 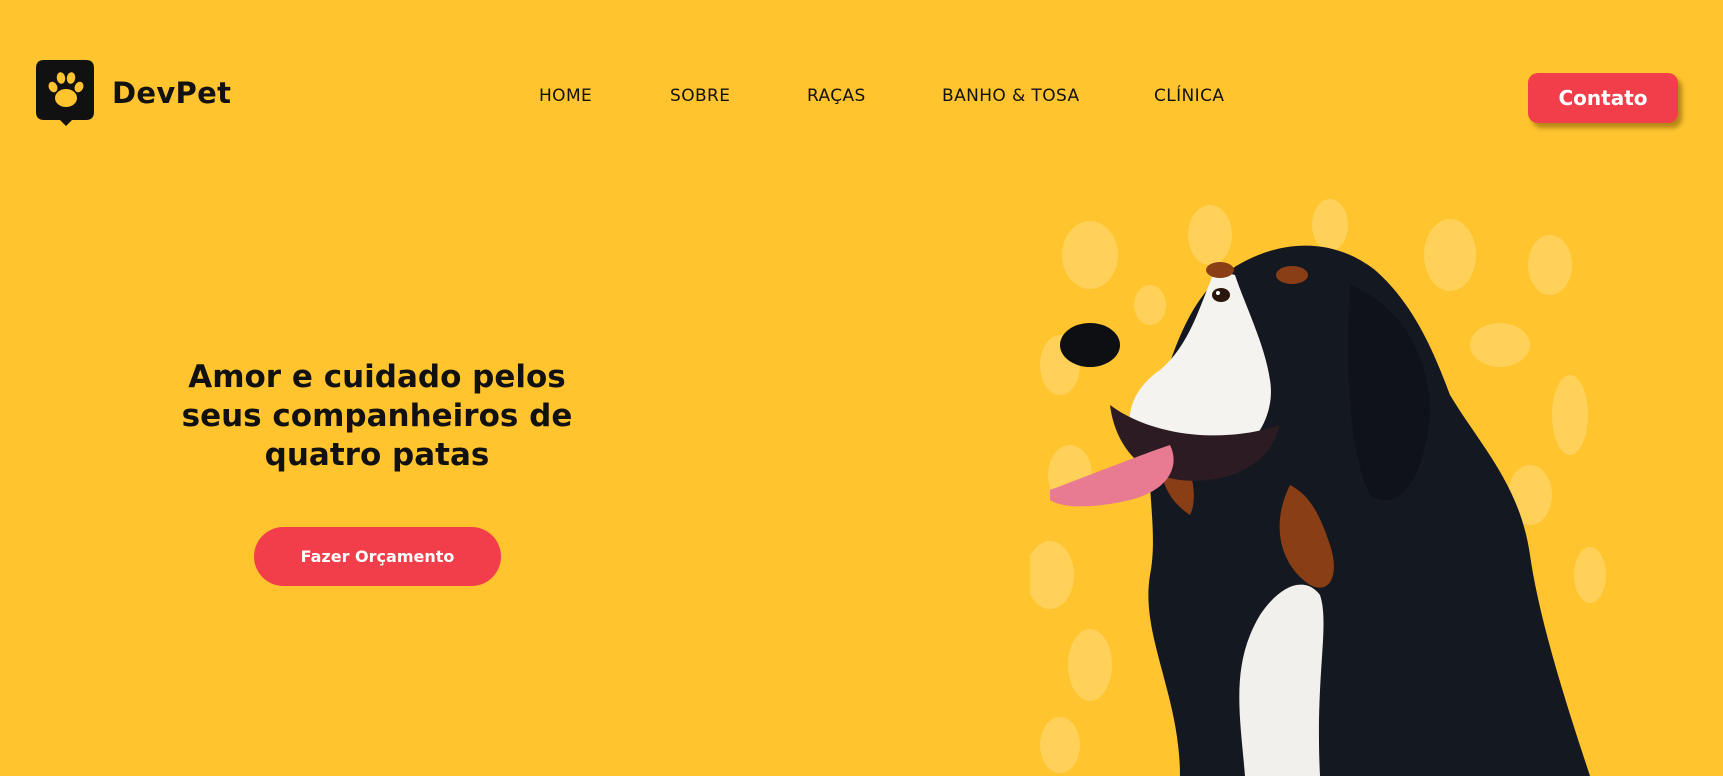 I want to click on main-nav: HOME SOBRE RAÇAS BANHO & TOSA CLÍNICA, so click(x=861, y=98).